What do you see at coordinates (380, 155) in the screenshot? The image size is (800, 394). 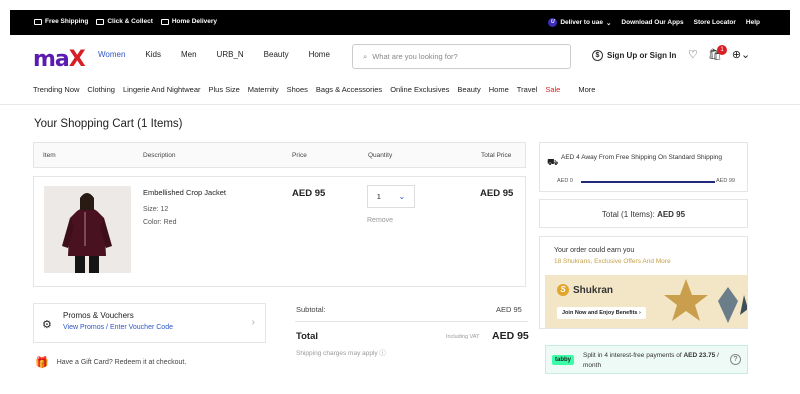 I see `col-quantity: Quantity` at bounding box center [380, 155].